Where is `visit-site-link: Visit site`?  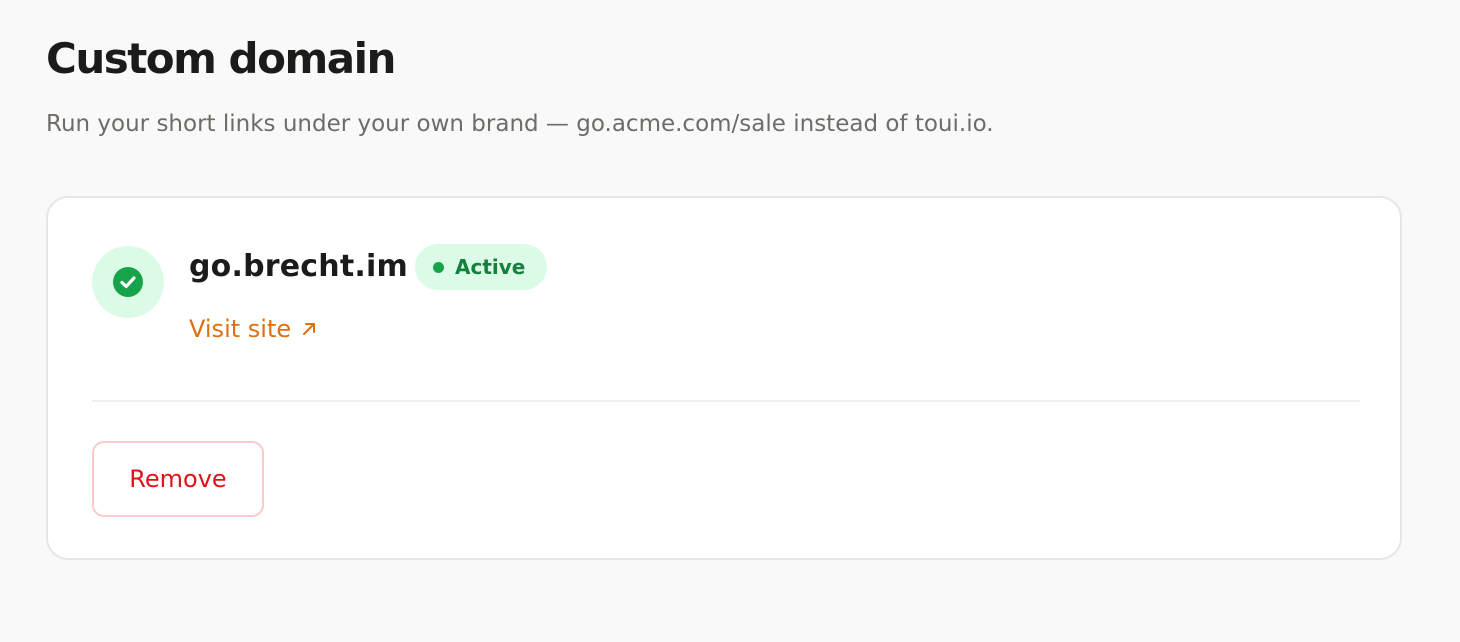 visit-site-link: Visit site is located at coordinates (254, 329).